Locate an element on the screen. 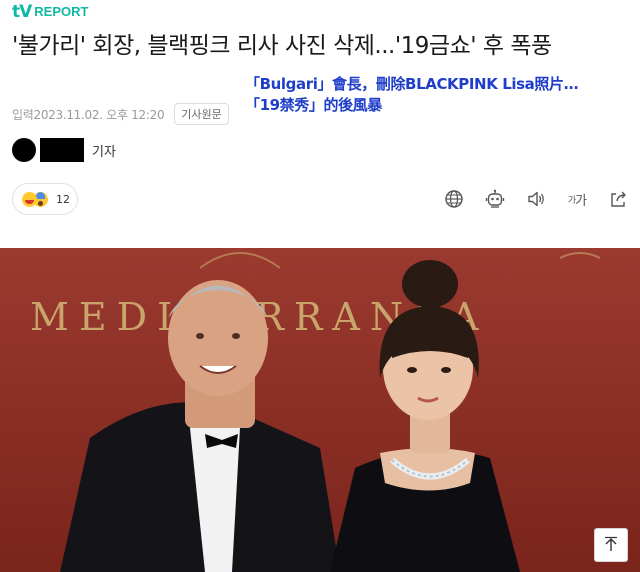  original-article-button: 기사원문 is located at coordinates (201, 114).